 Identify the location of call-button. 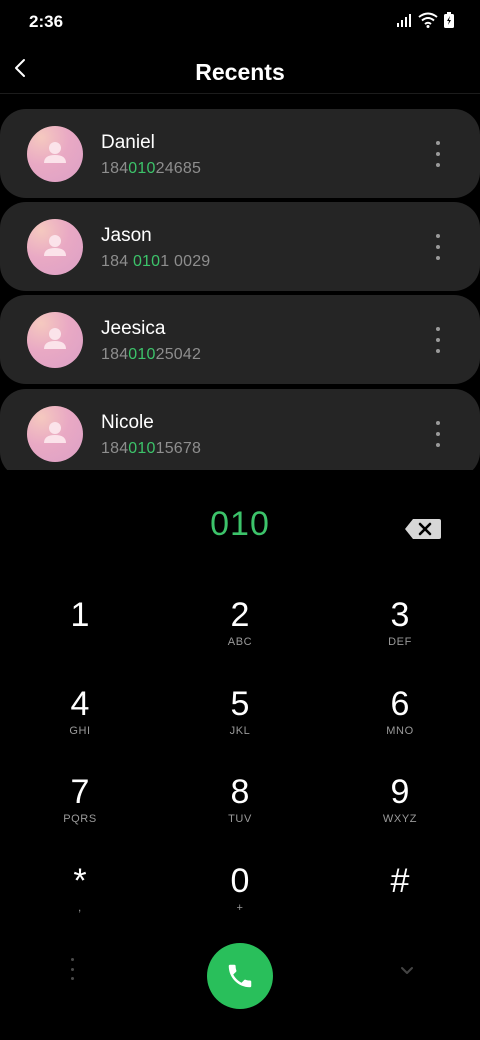
(240, 976).